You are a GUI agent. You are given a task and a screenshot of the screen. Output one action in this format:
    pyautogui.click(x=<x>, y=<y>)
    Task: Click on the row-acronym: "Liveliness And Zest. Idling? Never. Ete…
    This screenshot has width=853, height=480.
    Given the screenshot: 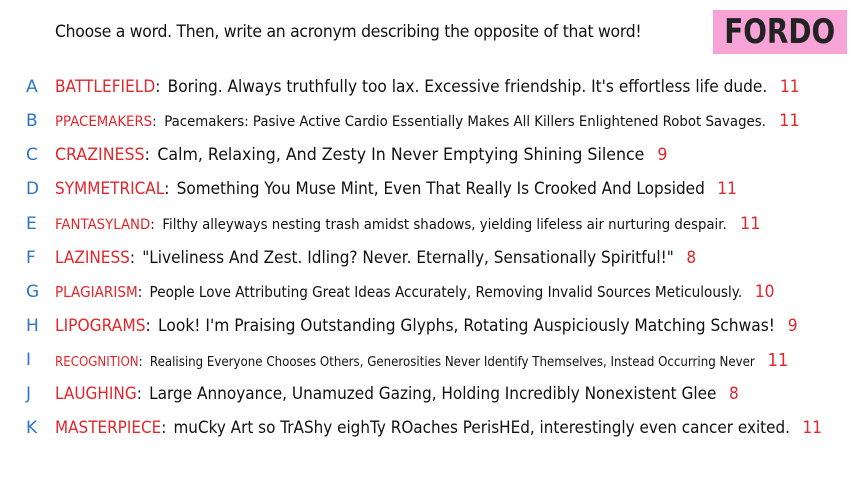 What is the action you would take?
    pyautogui.click(x=408, y=258)
    